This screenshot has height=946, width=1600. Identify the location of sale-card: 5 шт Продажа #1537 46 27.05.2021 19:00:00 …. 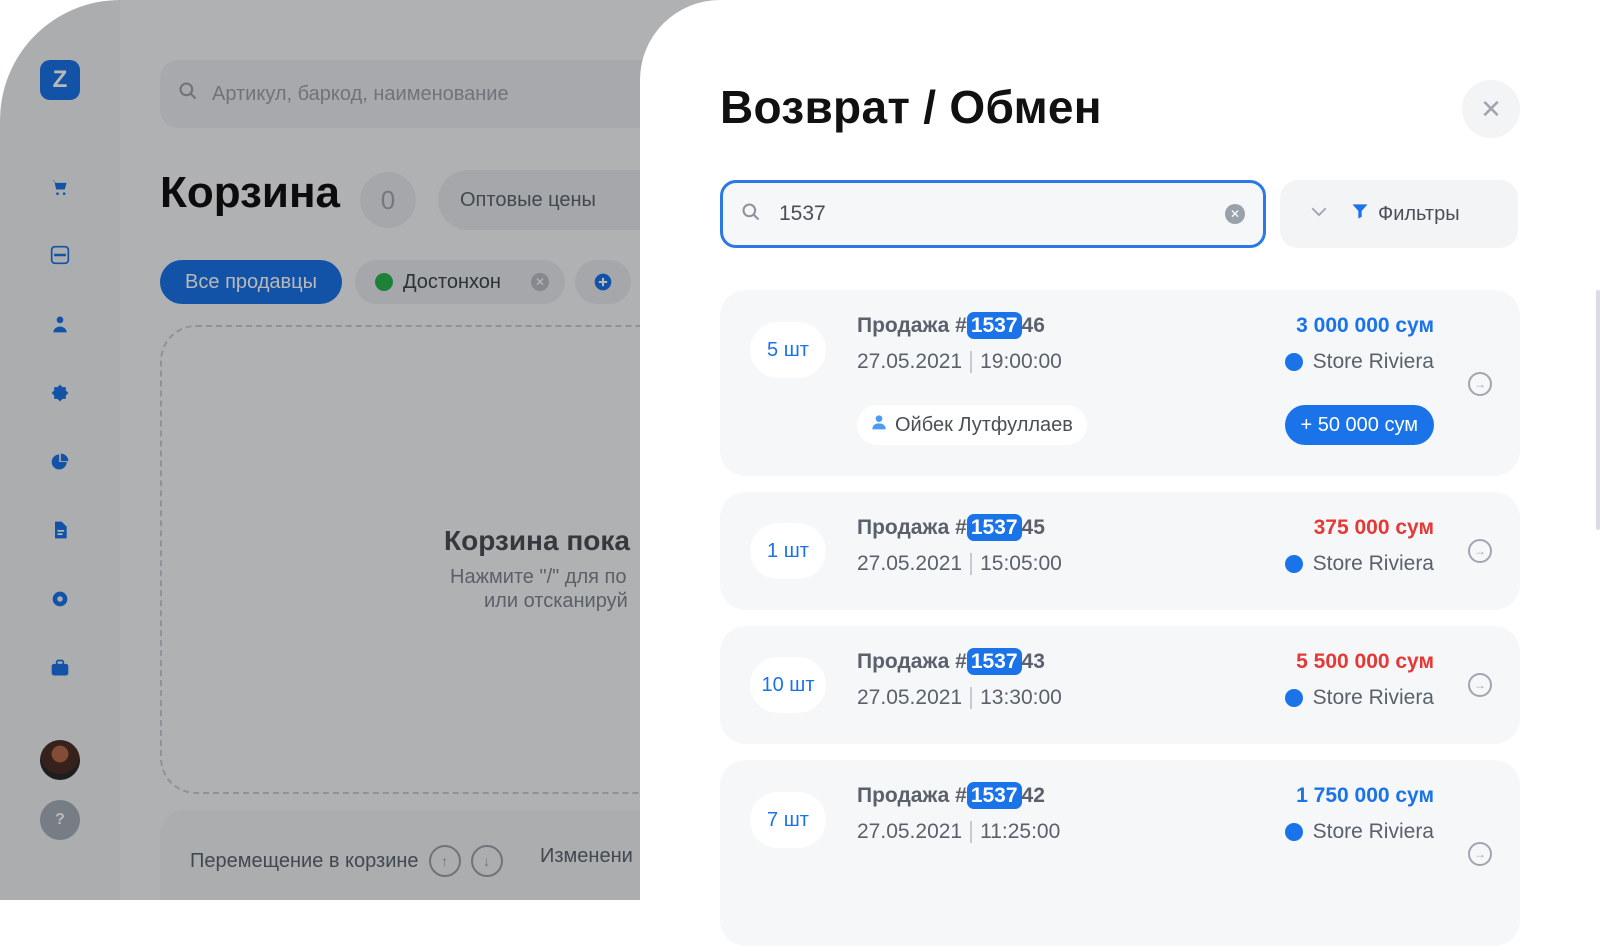
(1120, 383).